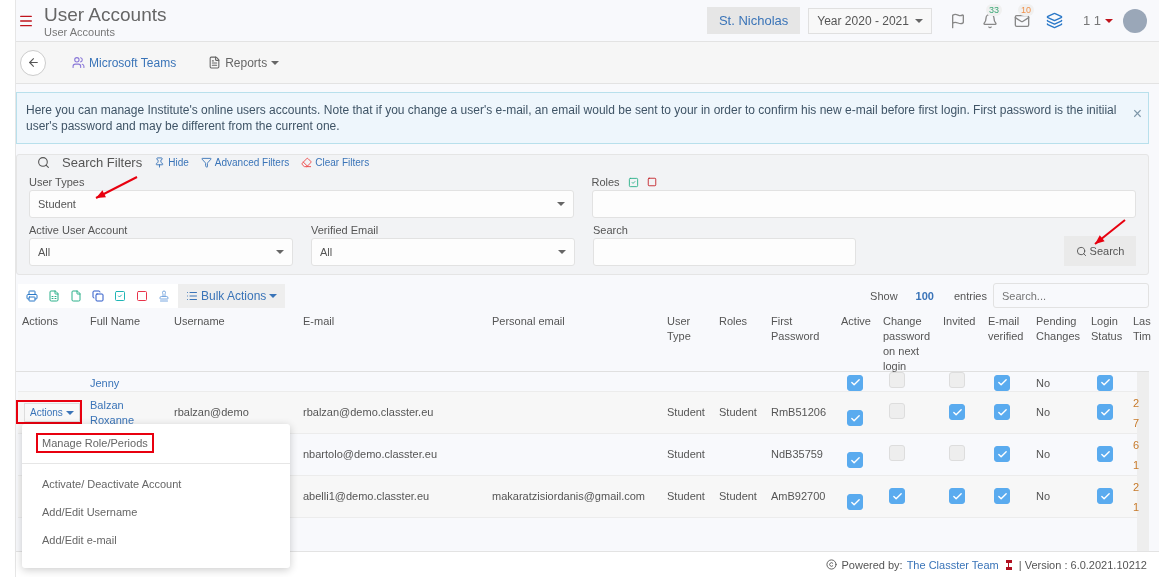 This screenshot has width=1159, height=577. What do you see at coordinates (164, 295) in the screenshot?
I see `stamp-icon` at bounding box center [164, 295].